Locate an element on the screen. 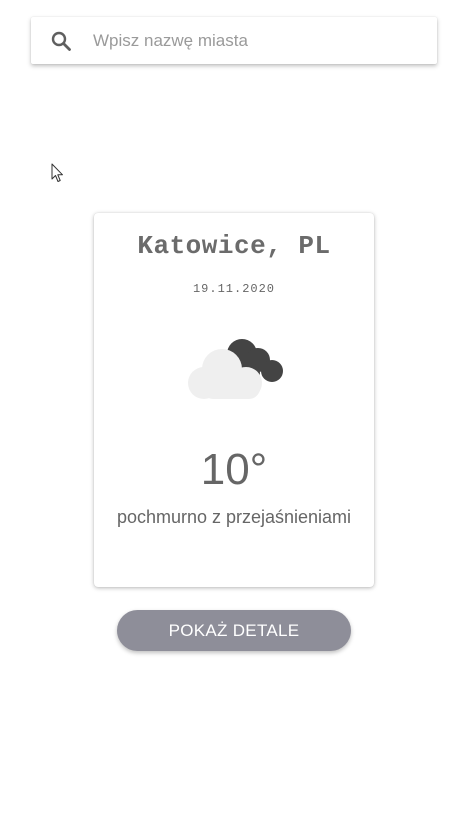  search-input is located at coordinates (258, 40).